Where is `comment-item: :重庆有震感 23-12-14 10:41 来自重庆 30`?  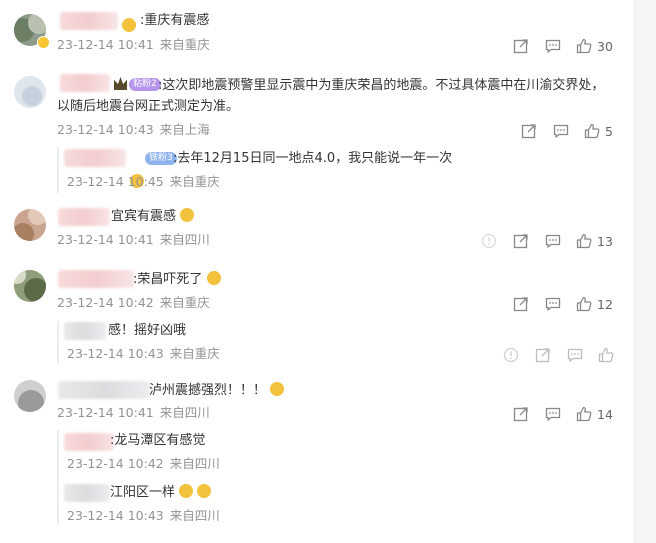
comment-item: :重庆有震感 23-12-14 10:41 来自重庆 30 is located at coordinates (328, 27).